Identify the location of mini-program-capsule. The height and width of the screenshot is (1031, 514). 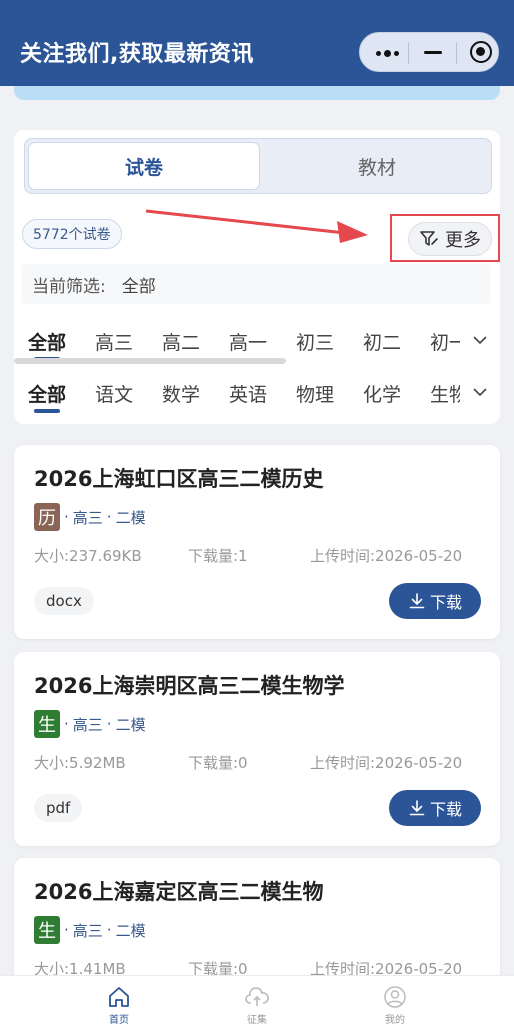
(429, 52).